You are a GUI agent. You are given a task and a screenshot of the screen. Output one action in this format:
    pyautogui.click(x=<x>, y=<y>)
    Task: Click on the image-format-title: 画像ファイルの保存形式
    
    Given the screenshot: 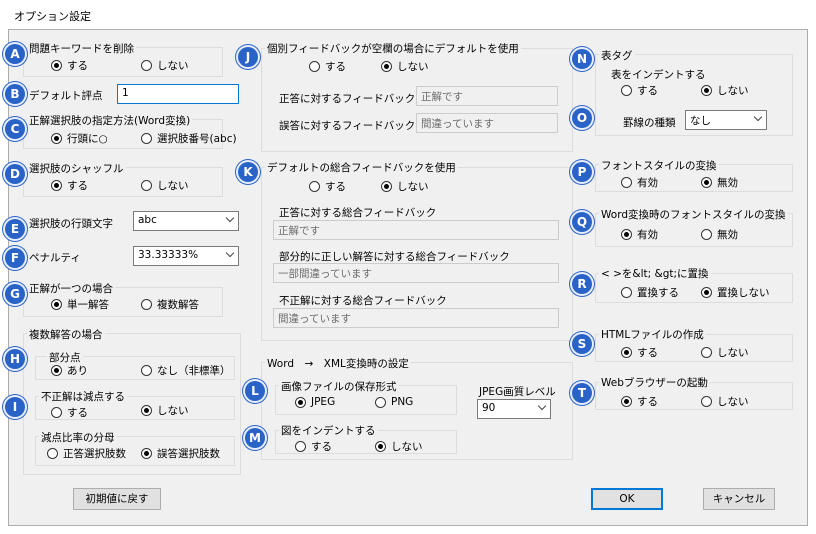 What is the action you would take?
    pyautogui.click(x=339, y=386)
    